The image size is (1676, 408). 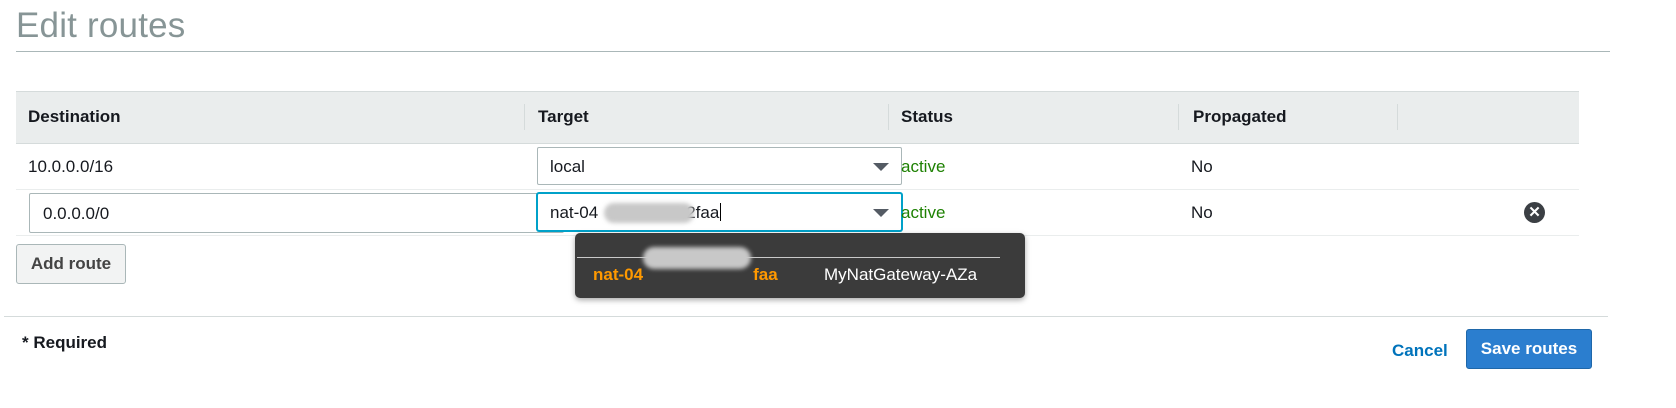 What do you see at coordinates (71, 166) in the screenshot?
I see `destination-value: 10.0.0.0/16` at bounding box center [71, 166].